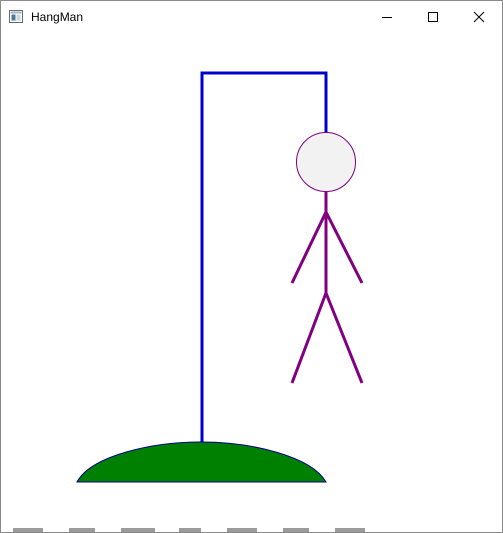 The height and width of the screenshot is (533, 503). What do you see at coordinates (309, 338) in the screenshot?
I see `hangman-left-leg` at bounding box center [309, 338].